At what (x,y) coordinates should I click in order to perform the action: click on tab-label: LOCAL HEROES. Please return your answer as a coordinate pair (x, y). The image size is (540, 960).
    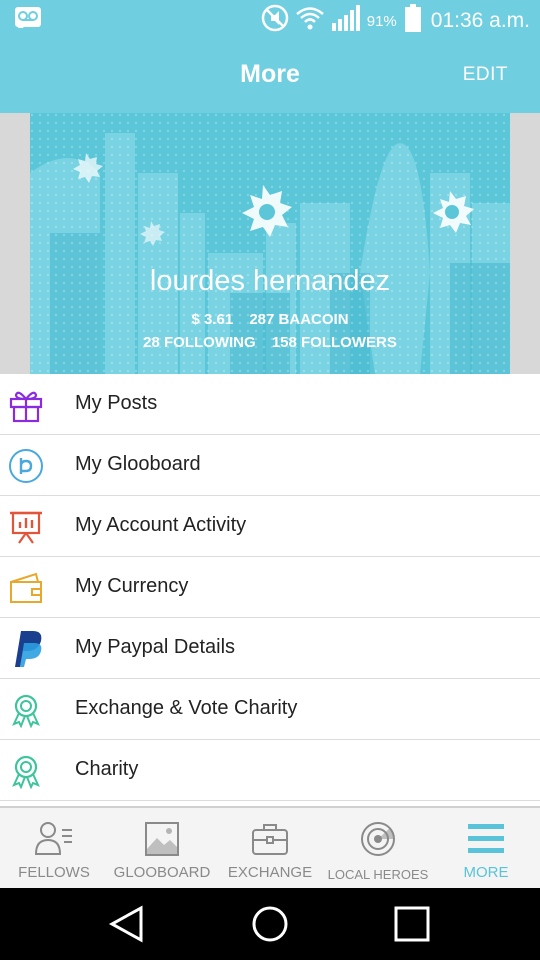
    Looking at the image, I should click on (378, 874).